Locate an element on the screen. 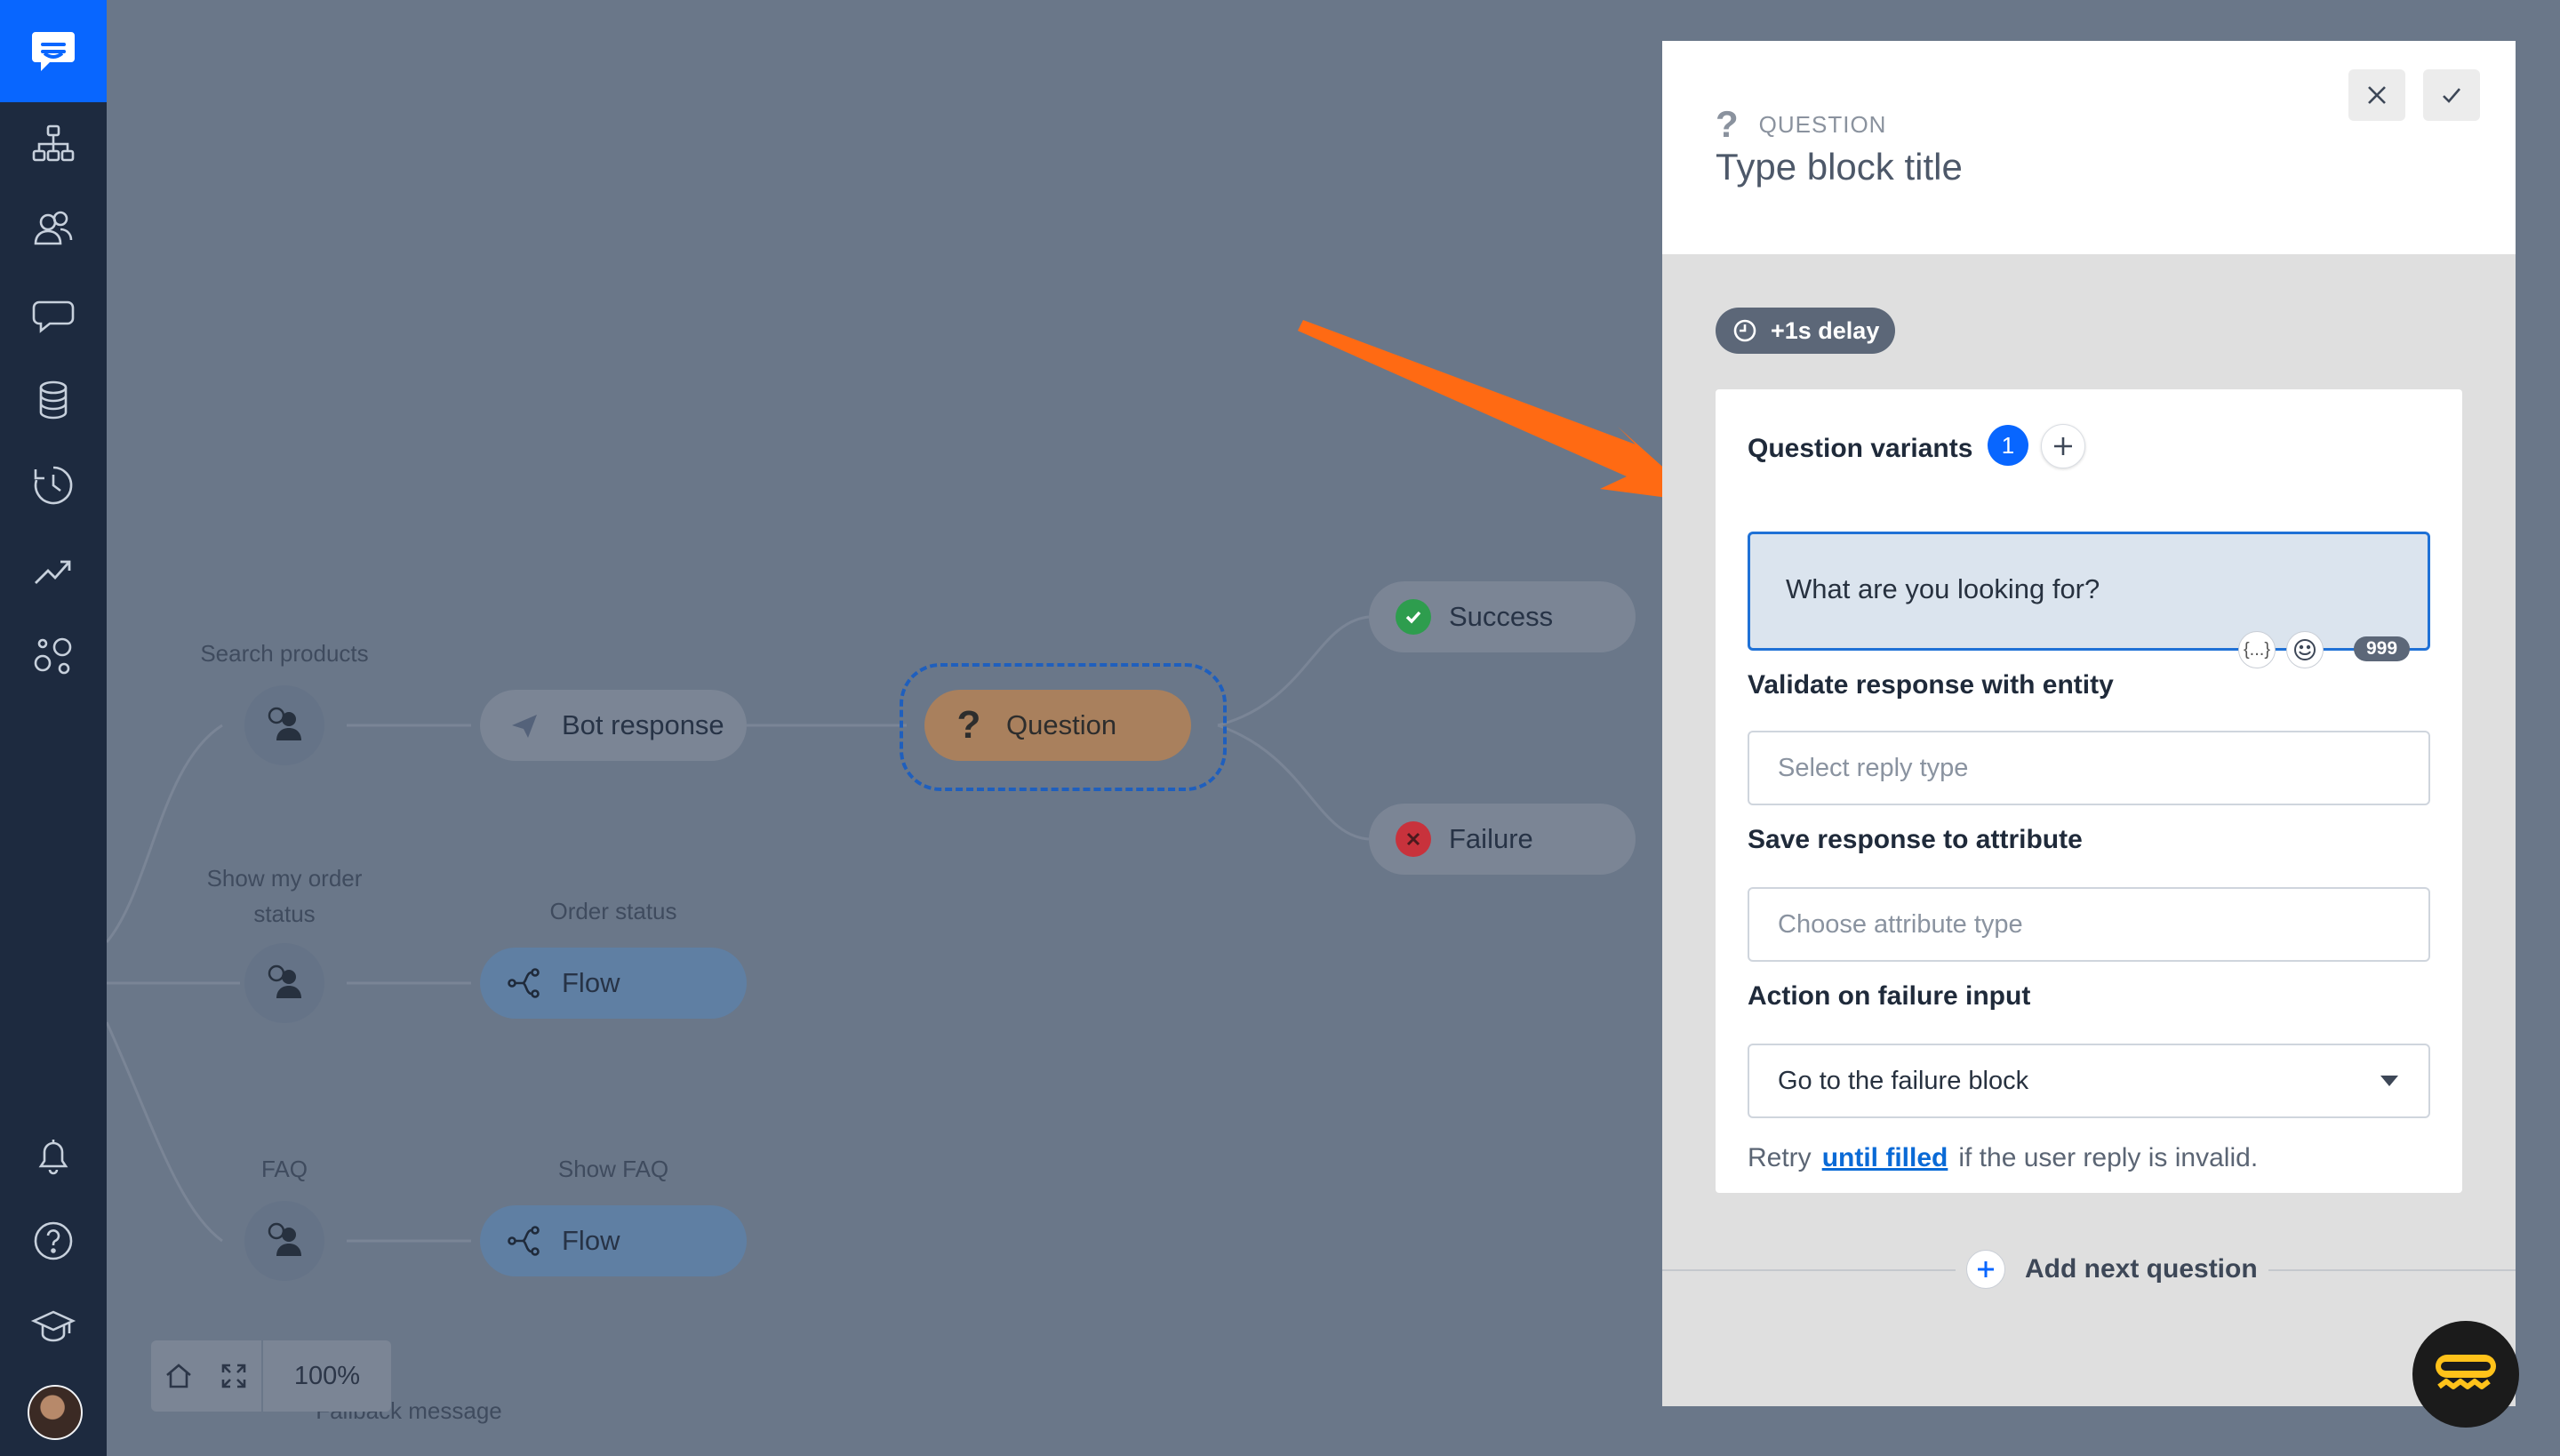  checkmark-icon is located at coordinates (2451, 95).